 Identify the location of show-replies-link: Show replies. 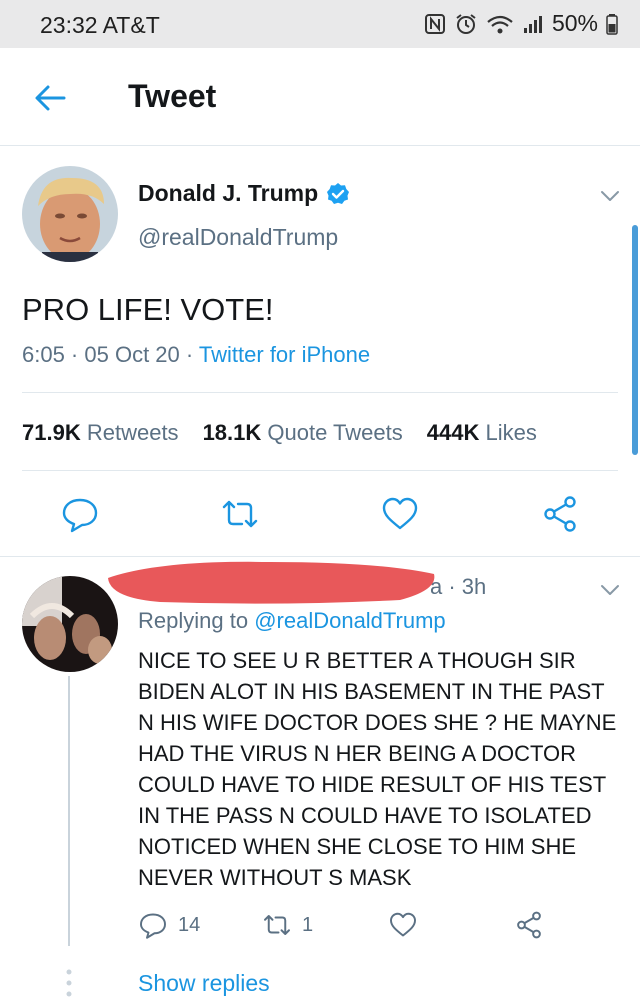
(204, 983).